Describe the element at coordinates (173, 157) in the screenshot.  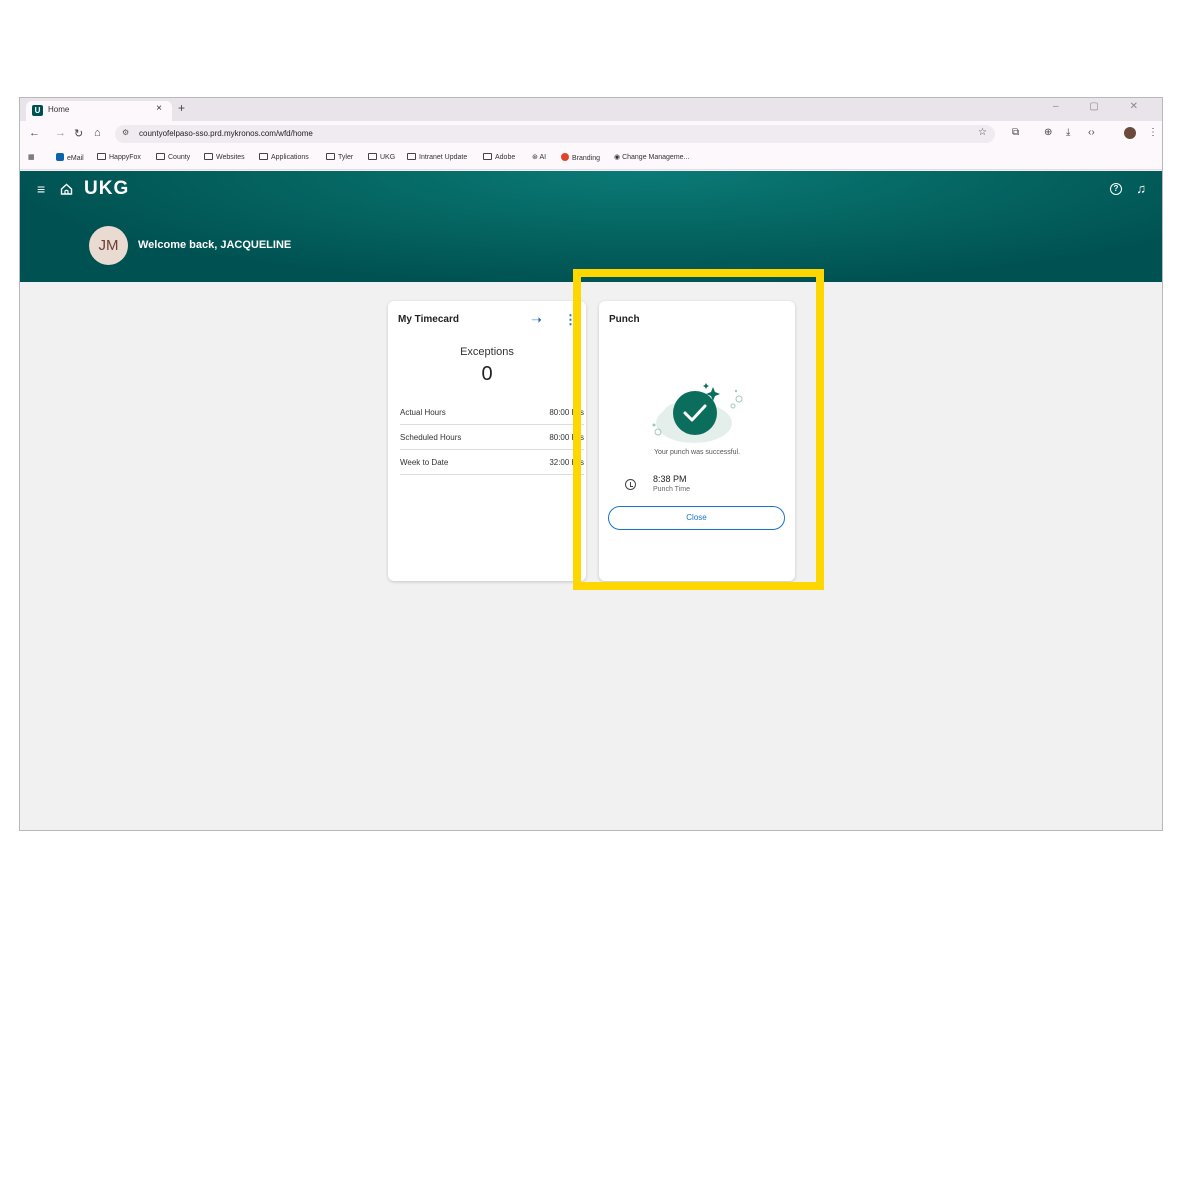
I see `bookmark-county: County` at that location.